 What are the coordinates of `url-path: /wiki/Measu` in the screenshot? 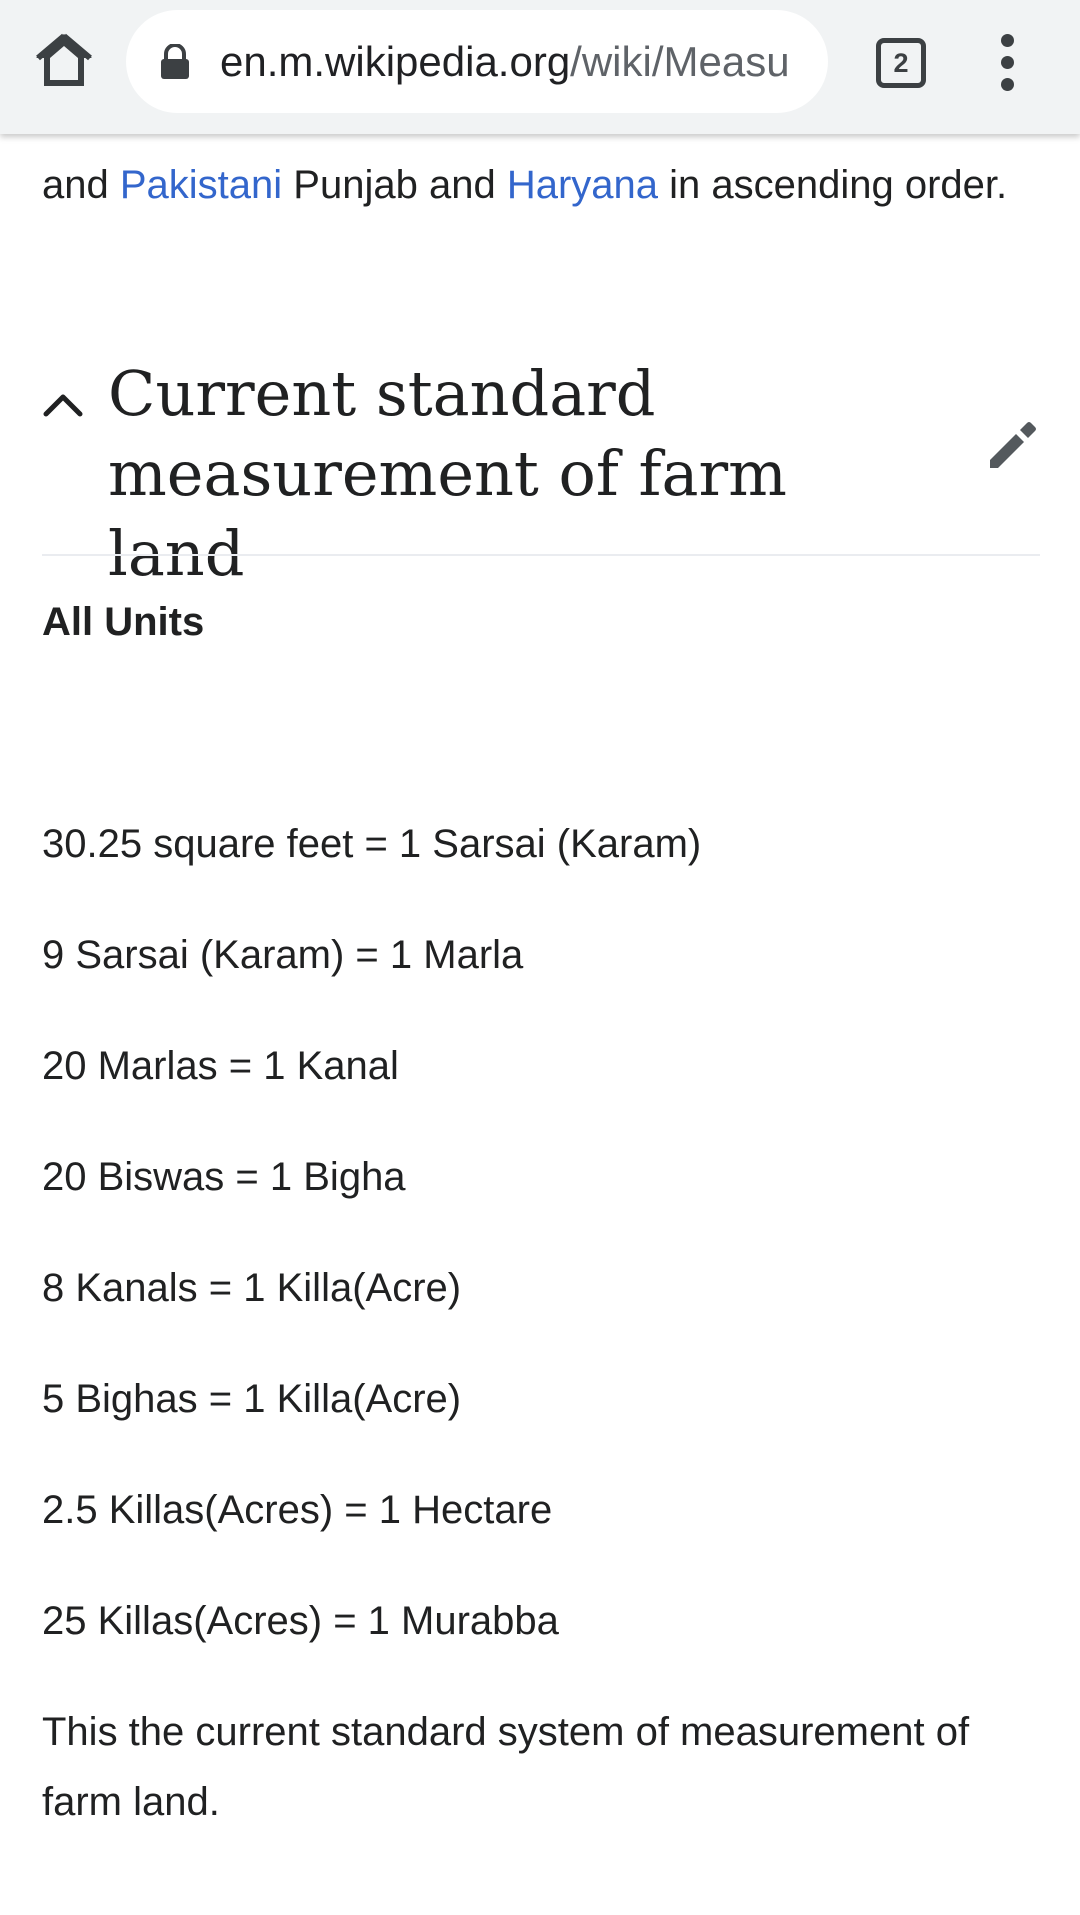 It's located at (680, 61).